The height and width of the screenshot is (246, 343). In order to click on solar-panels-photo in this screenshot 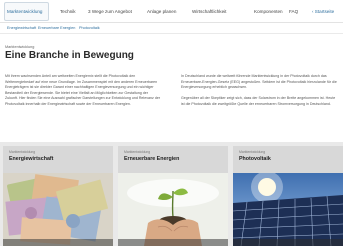, I will do `click(288, 209)`.